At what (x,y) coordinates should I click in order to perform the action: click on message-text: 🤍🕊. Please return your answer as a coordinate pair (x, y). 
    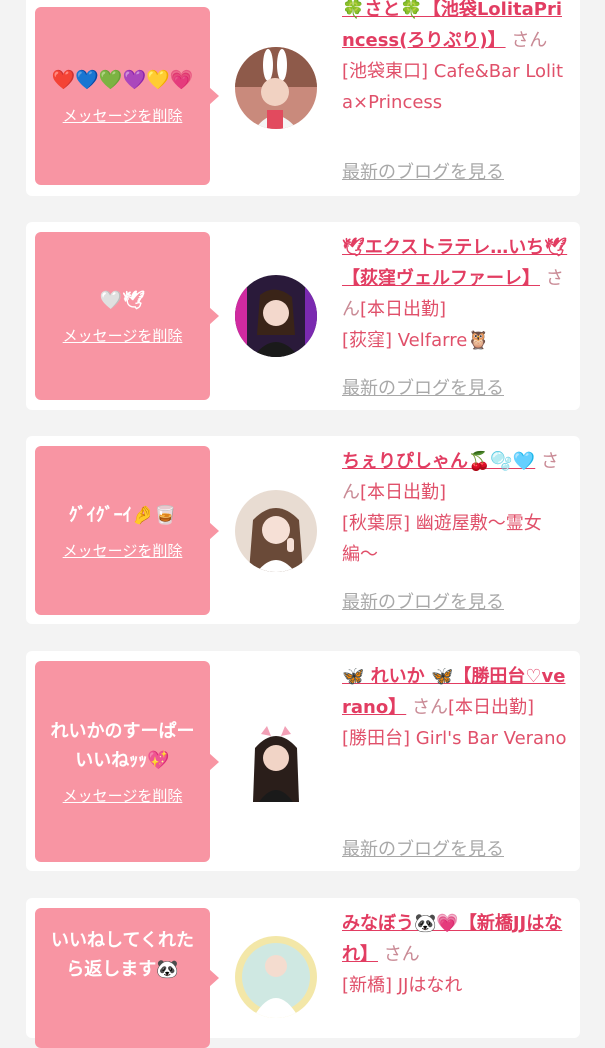
    Looking at the image, I should click on (122, 300).